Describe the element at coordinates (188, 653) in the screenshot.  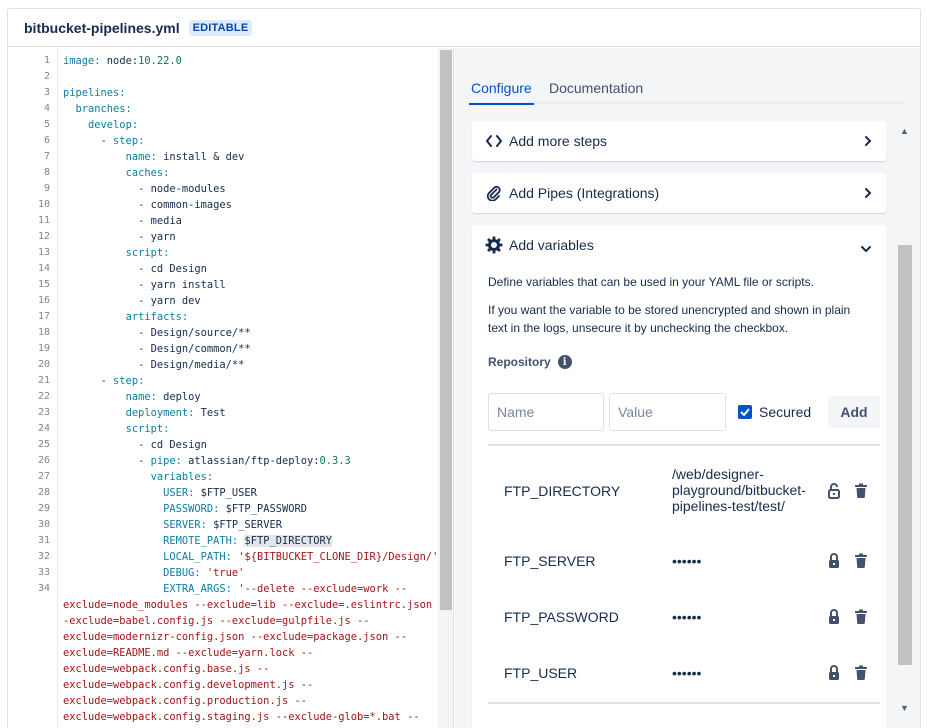
I see `code-line-wrapped: exclude=README.md --exclude=yarn.lock --` at that location.